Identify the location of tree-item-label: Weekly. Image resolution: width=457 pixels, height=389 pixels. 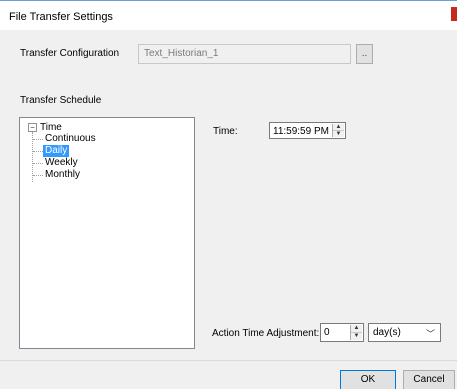
(61, 162).